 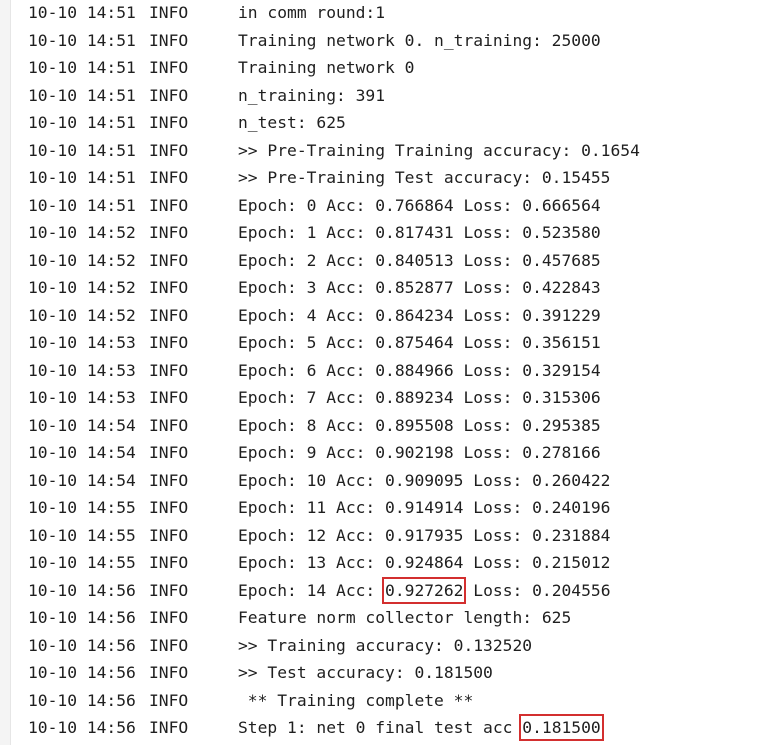 What do you see at coordinates (424, 535) in the screenshot?
I see `log-message: Epoch: 12 Acc: 0.917935 Loss: 0.231884` at bounding box center [424, 535].